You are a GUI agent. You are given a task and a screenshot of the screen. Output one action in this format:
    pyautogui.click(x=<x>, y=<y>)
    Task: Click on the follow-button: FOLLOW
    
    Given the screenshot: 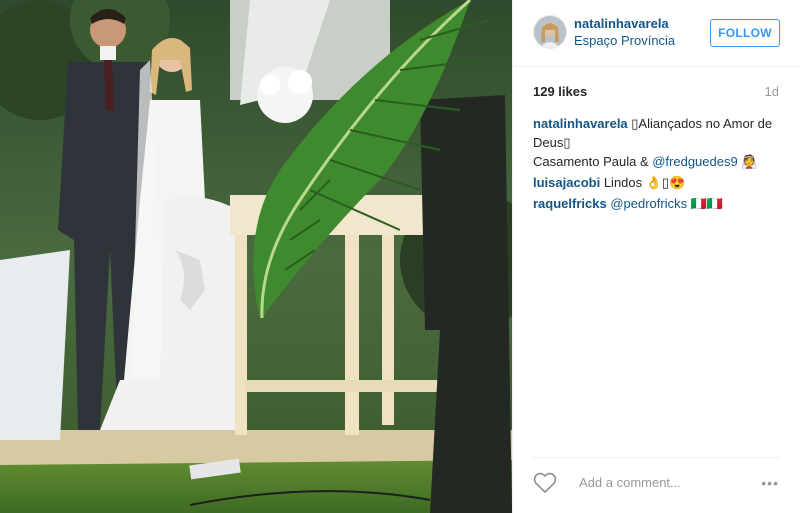 What is the action you would take?
    pyautogui.click(x=745, y=33)
    